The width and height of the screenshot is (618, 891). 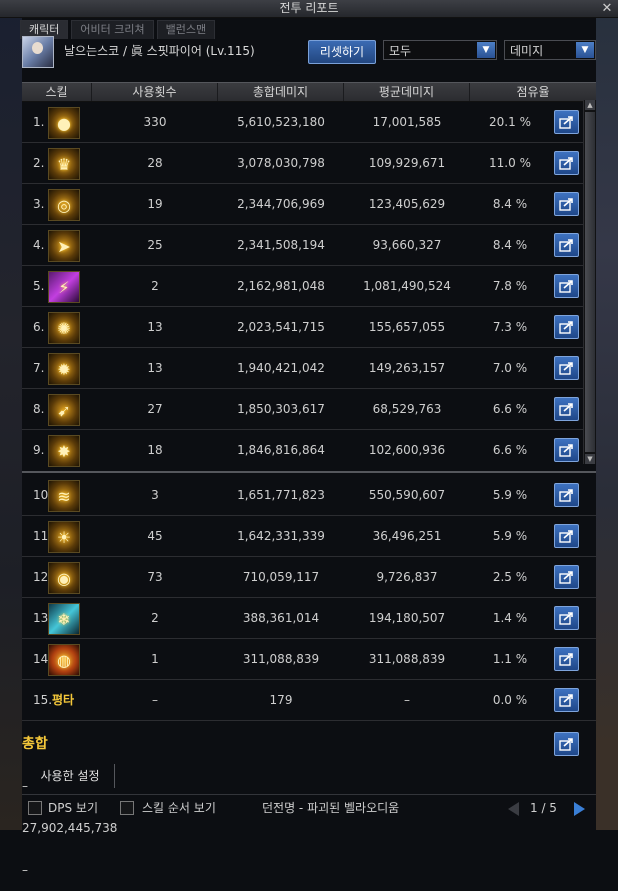 What do you see at coordinates (407, 286) in the screenshot?
I see `row-average-damage: 1,081,490,524` at bounding box center [407, 286].